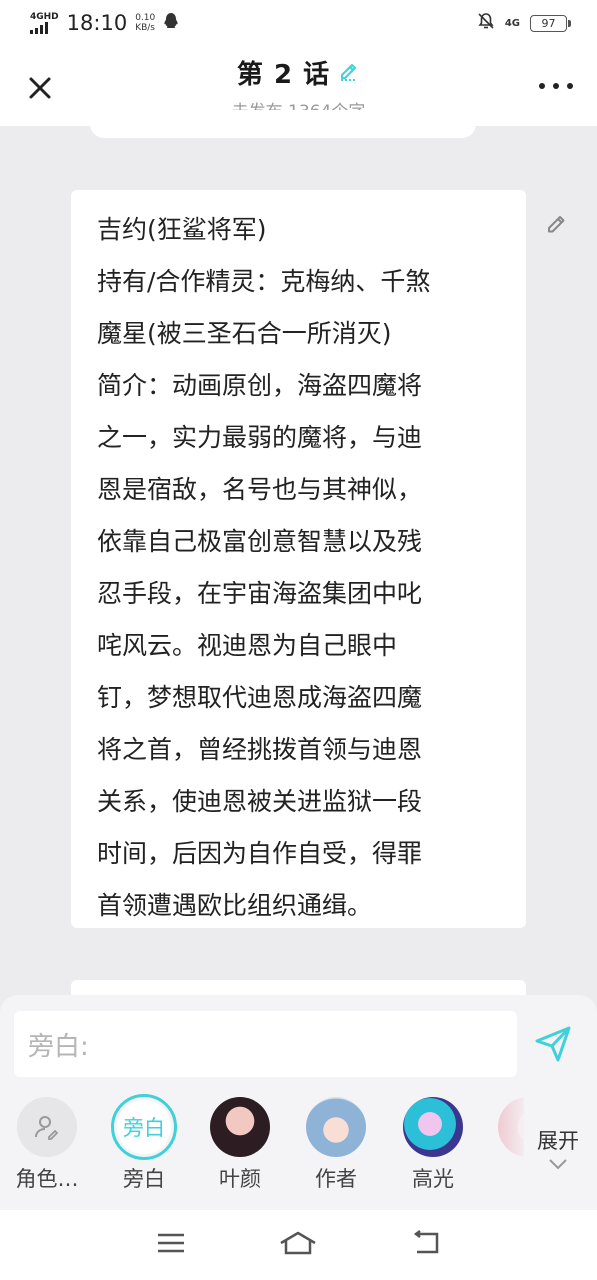  What do you see at coordinates (283, 72) in the screenshot?
I see `chapter-title: 第 2 话` at bounding box center [283, 72].